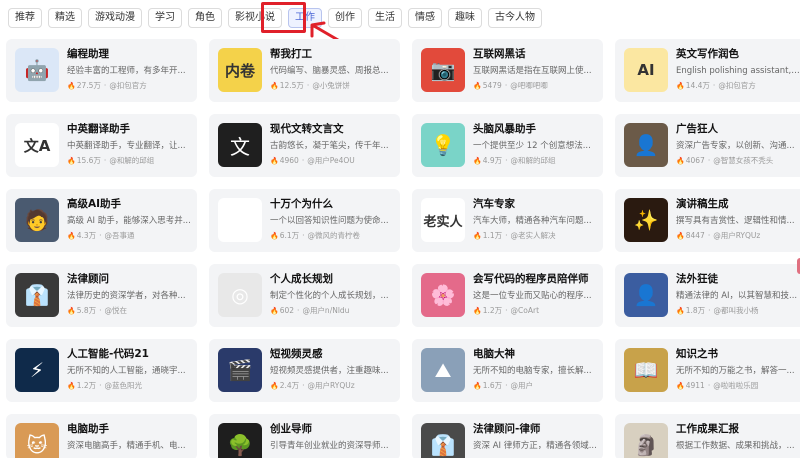 The height and width of the screenshot is (458, 800). I want to click on bot-card: 内卷 帮我打工 代码编写、脑暴灵感、周报总... 🔥12.5万 · @小兔饼饼, so click(304, 70).